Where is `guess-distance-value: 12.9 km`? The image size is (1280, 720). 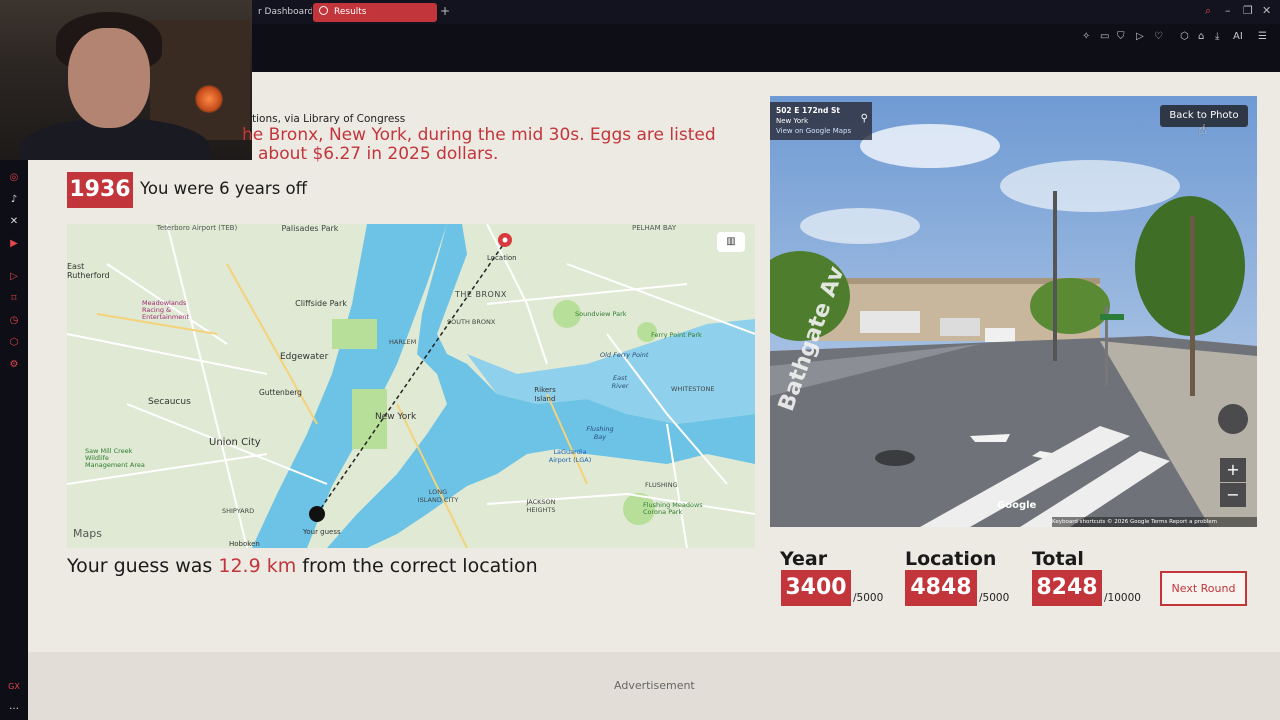
guess-distance-value: 12.9 km is located at coordinates (257, 566).